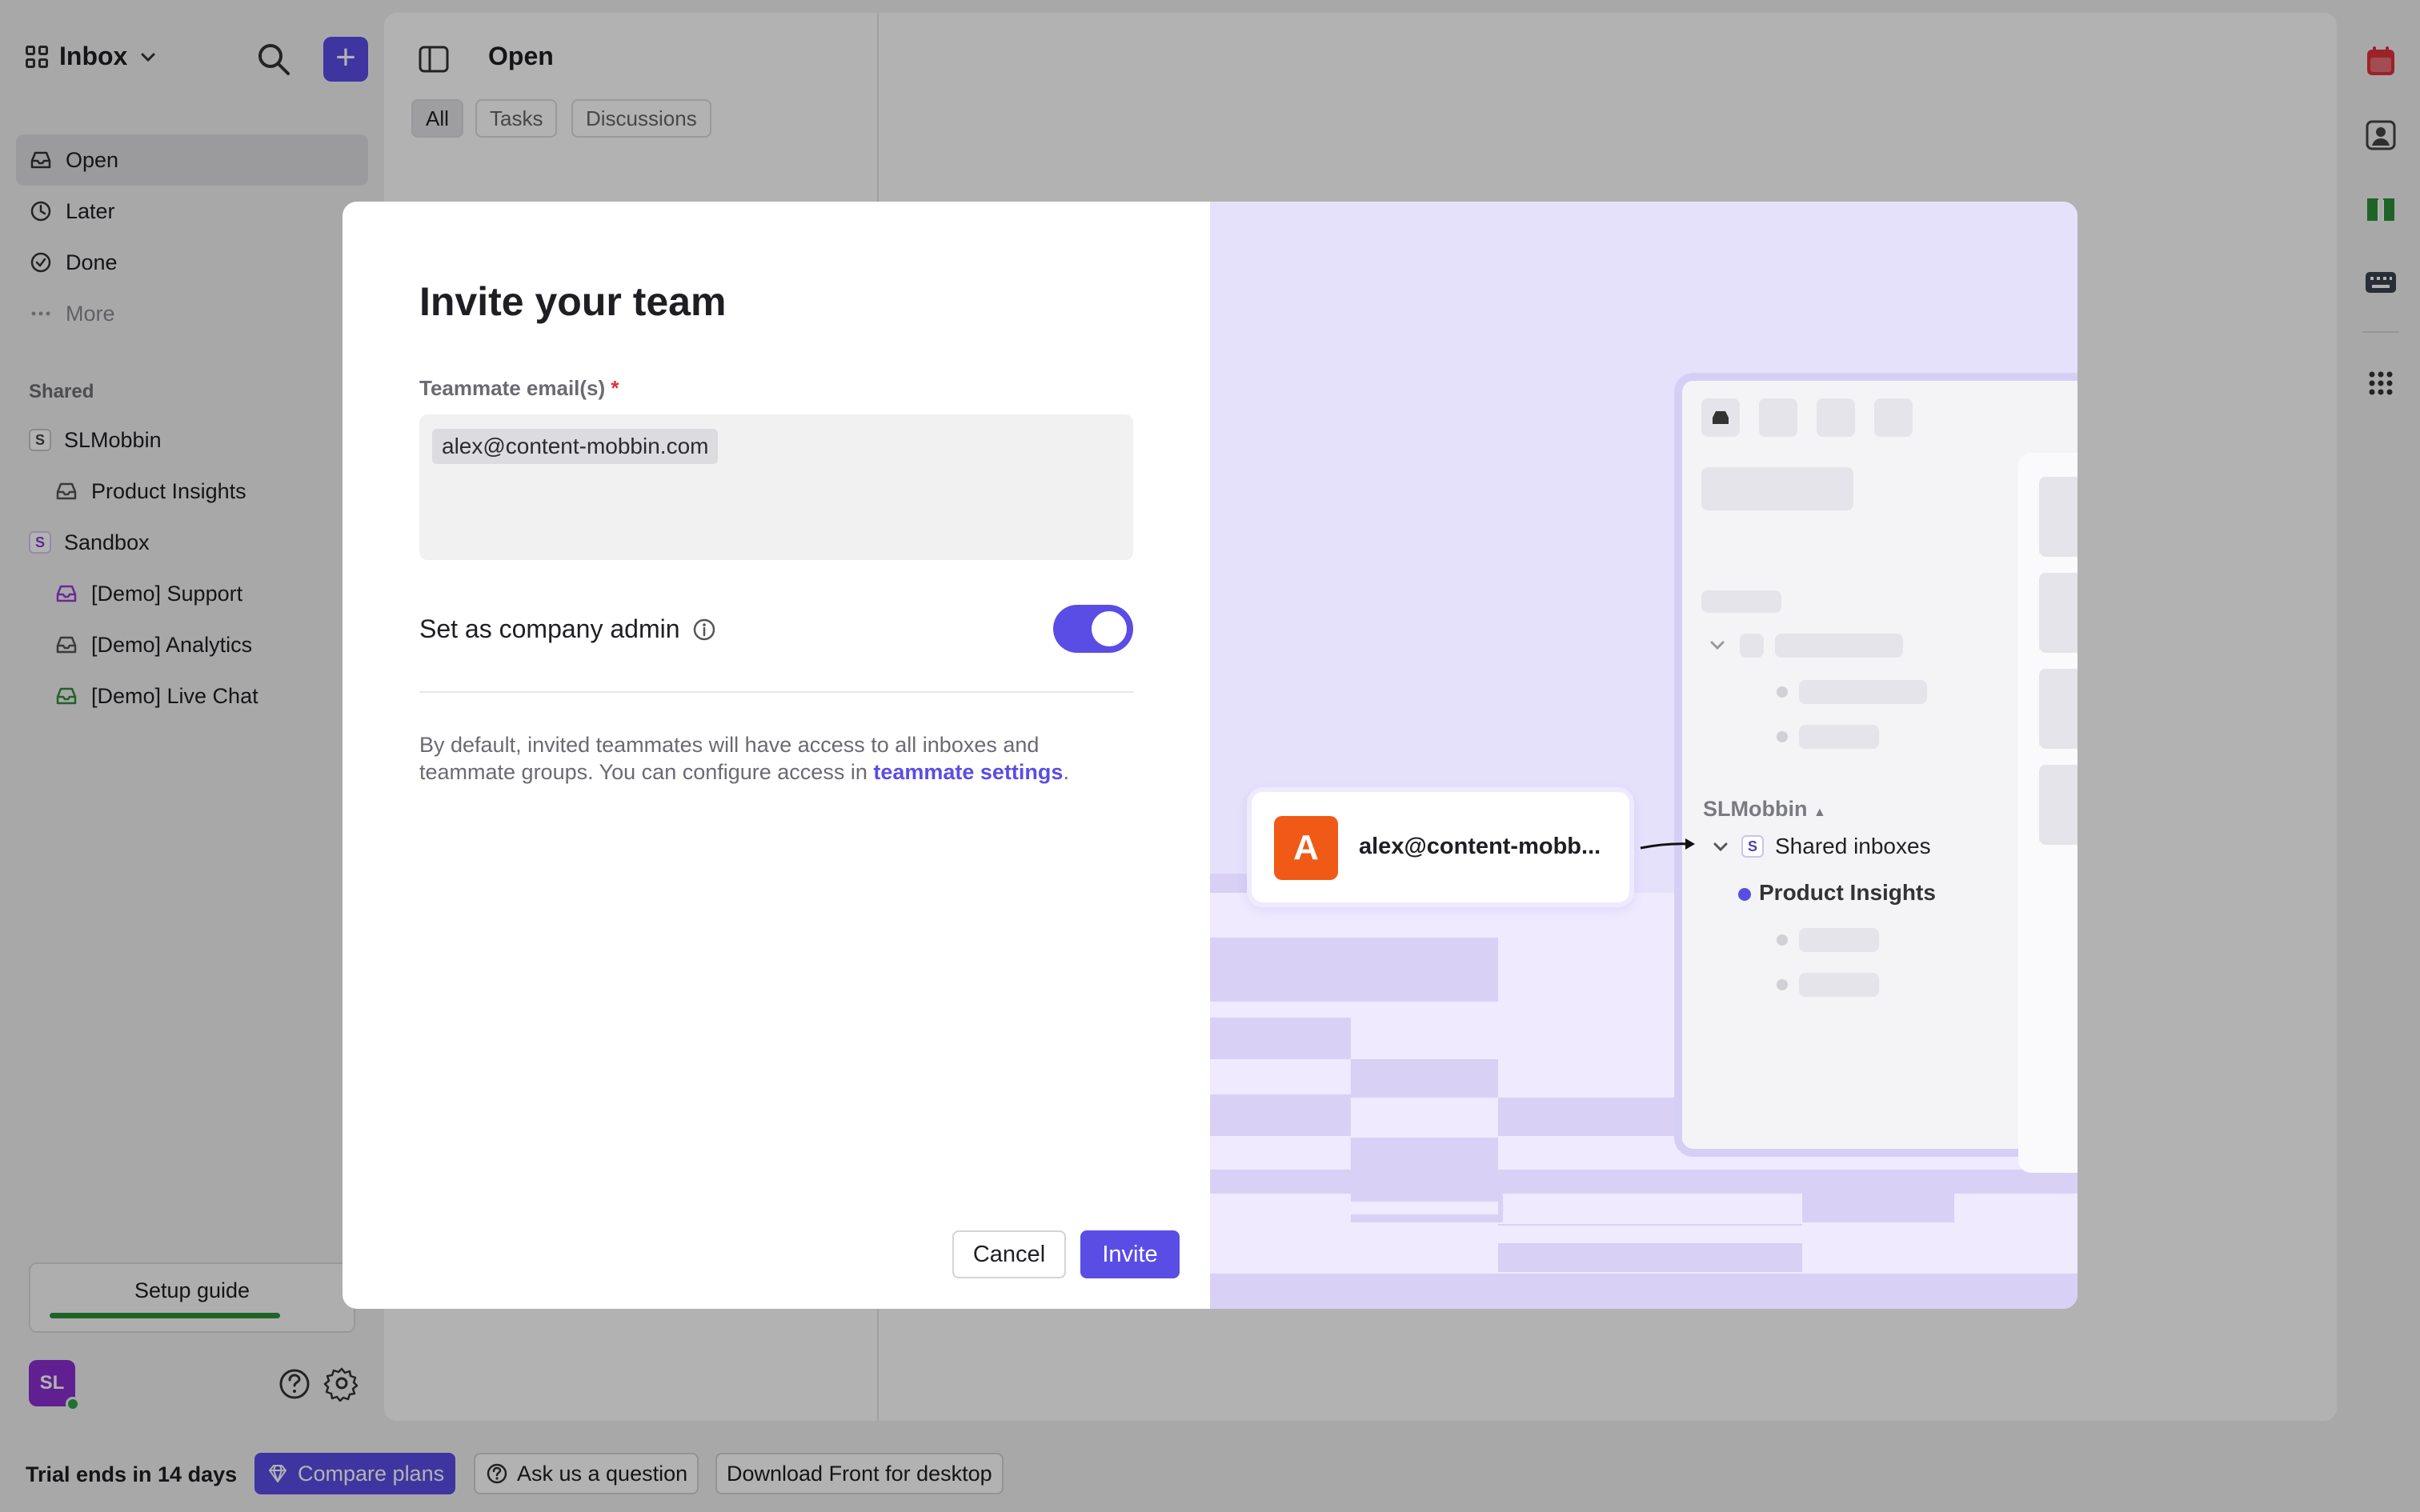 This screenshot has width=2420, height=1512. Describe the element at coordinates (1009, 1254) in the screenshot. I see `cancel-button: Cancel` at that location.